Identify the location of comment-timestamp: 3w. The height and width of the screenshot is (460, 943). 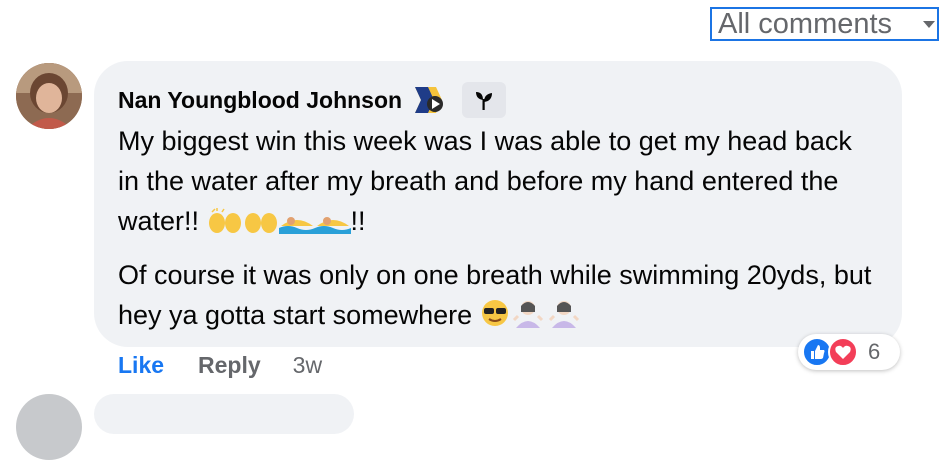
(307, 365).